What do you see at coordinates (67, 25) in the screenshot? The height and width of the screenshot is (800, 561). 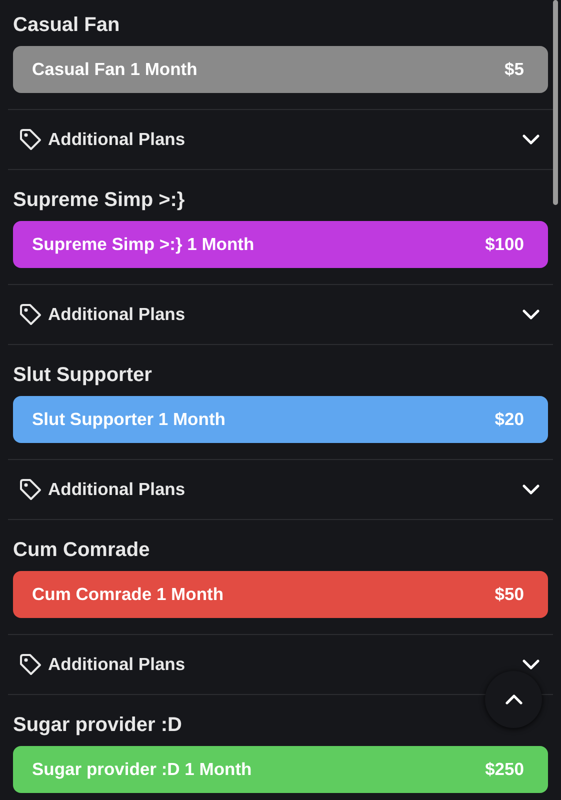 I see `tier-title: Casual Fan` at bounding box center [67, 25].